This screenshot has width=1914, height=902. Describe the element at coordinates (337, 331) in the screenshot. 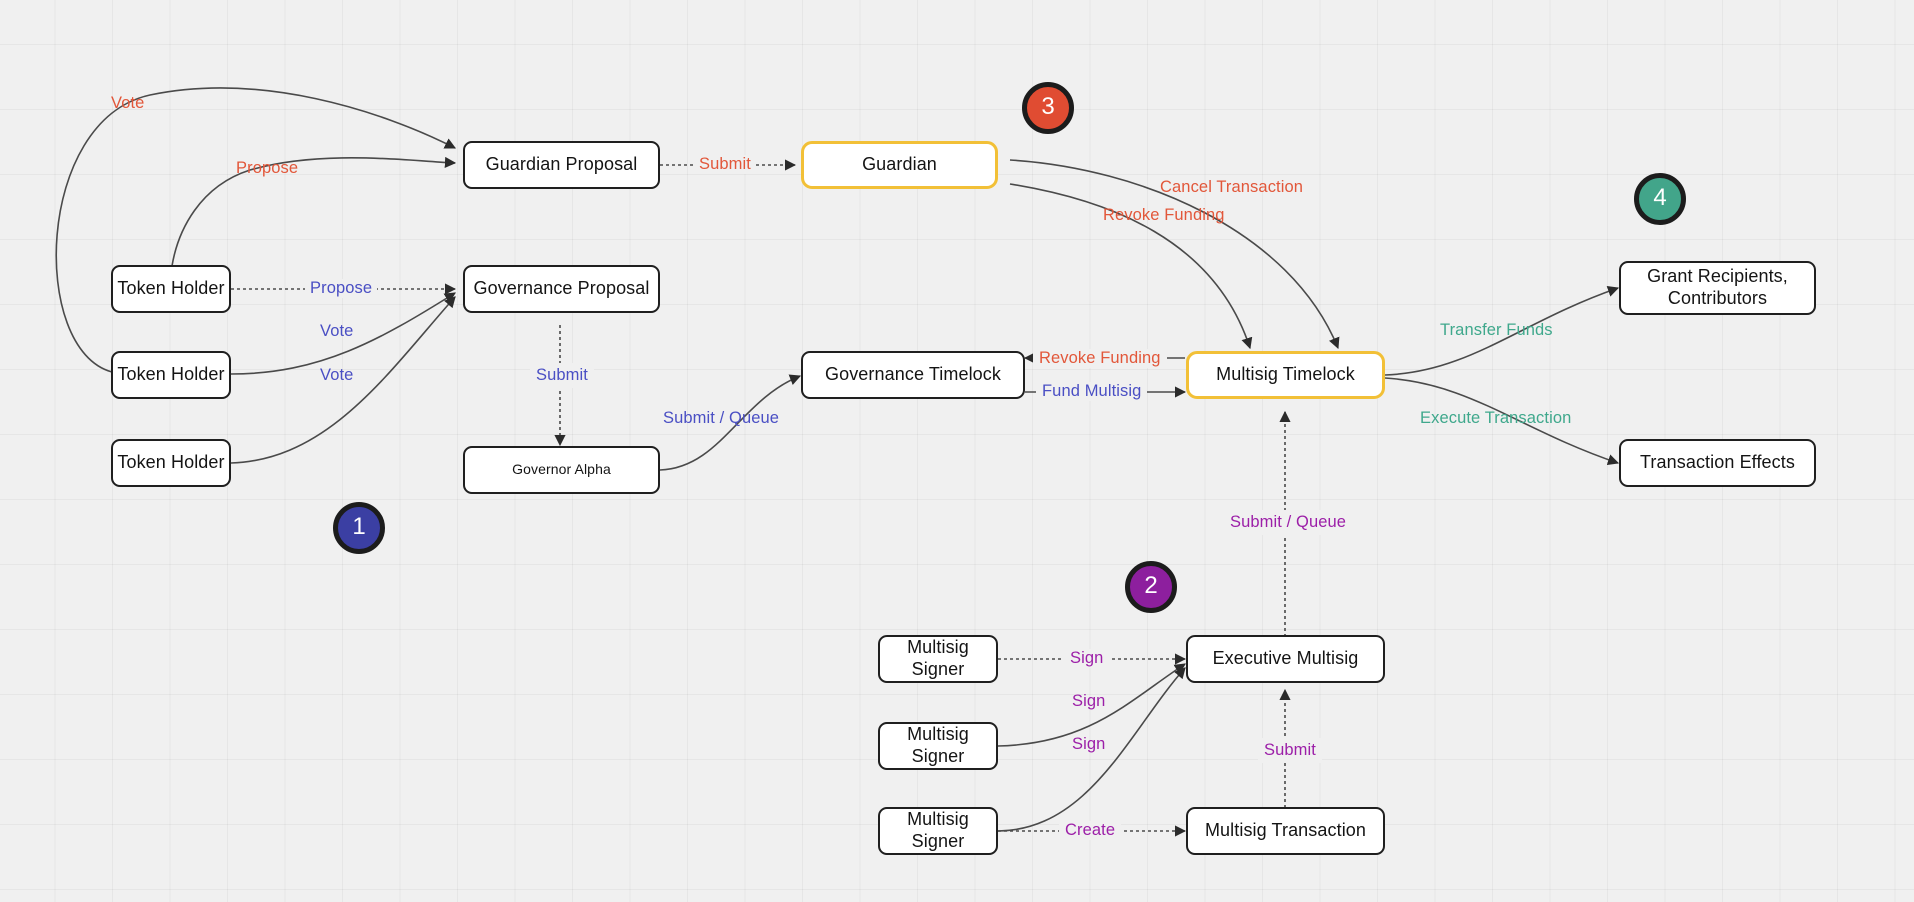

I see `edge-label-vote-governance-1: Vote` at that location.